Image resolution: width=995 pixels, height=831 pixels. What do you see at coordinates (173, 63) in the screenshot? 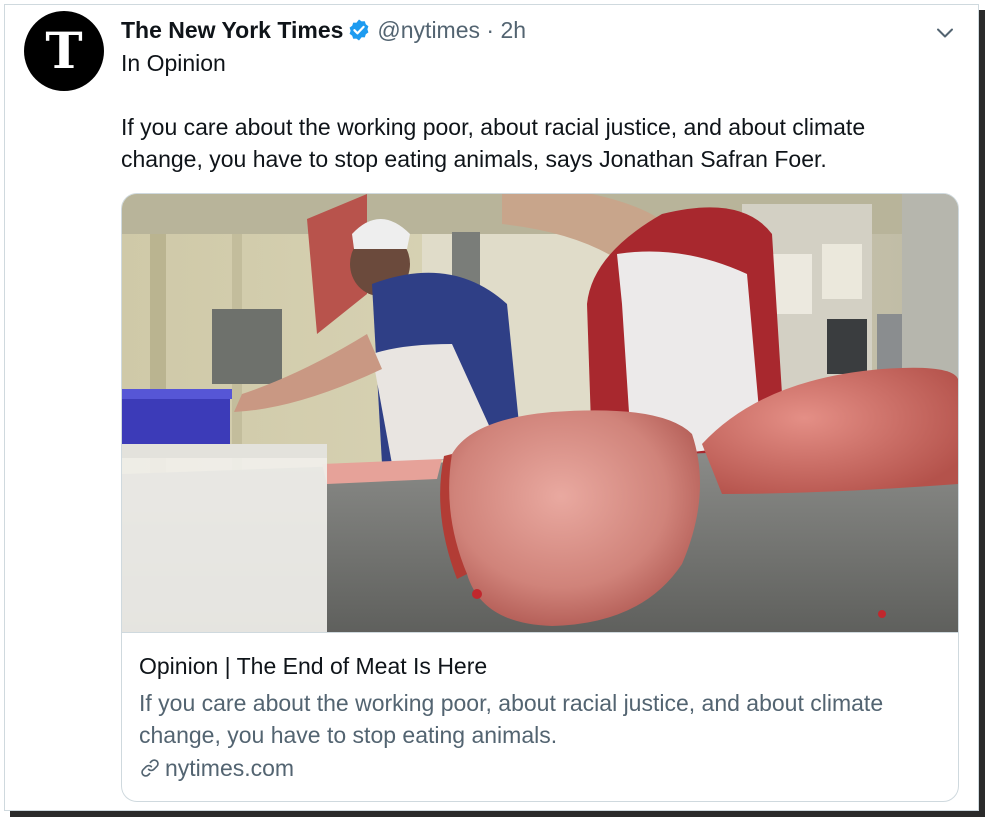
I see `tweet-context-label: In Opinion` at bounding box center [173, 63].